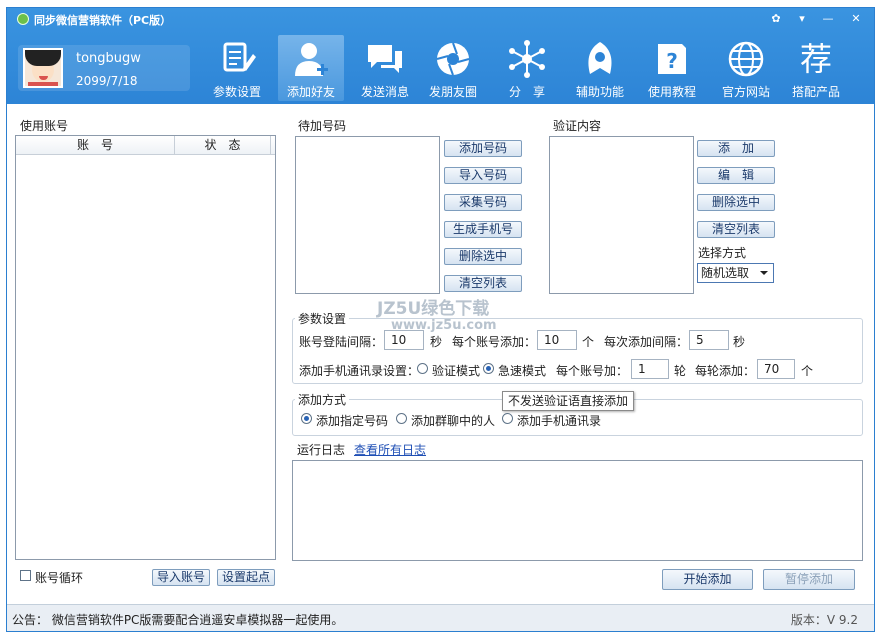  I want to click on nav-tutorial: ? 使用教程, so click(672, 68).